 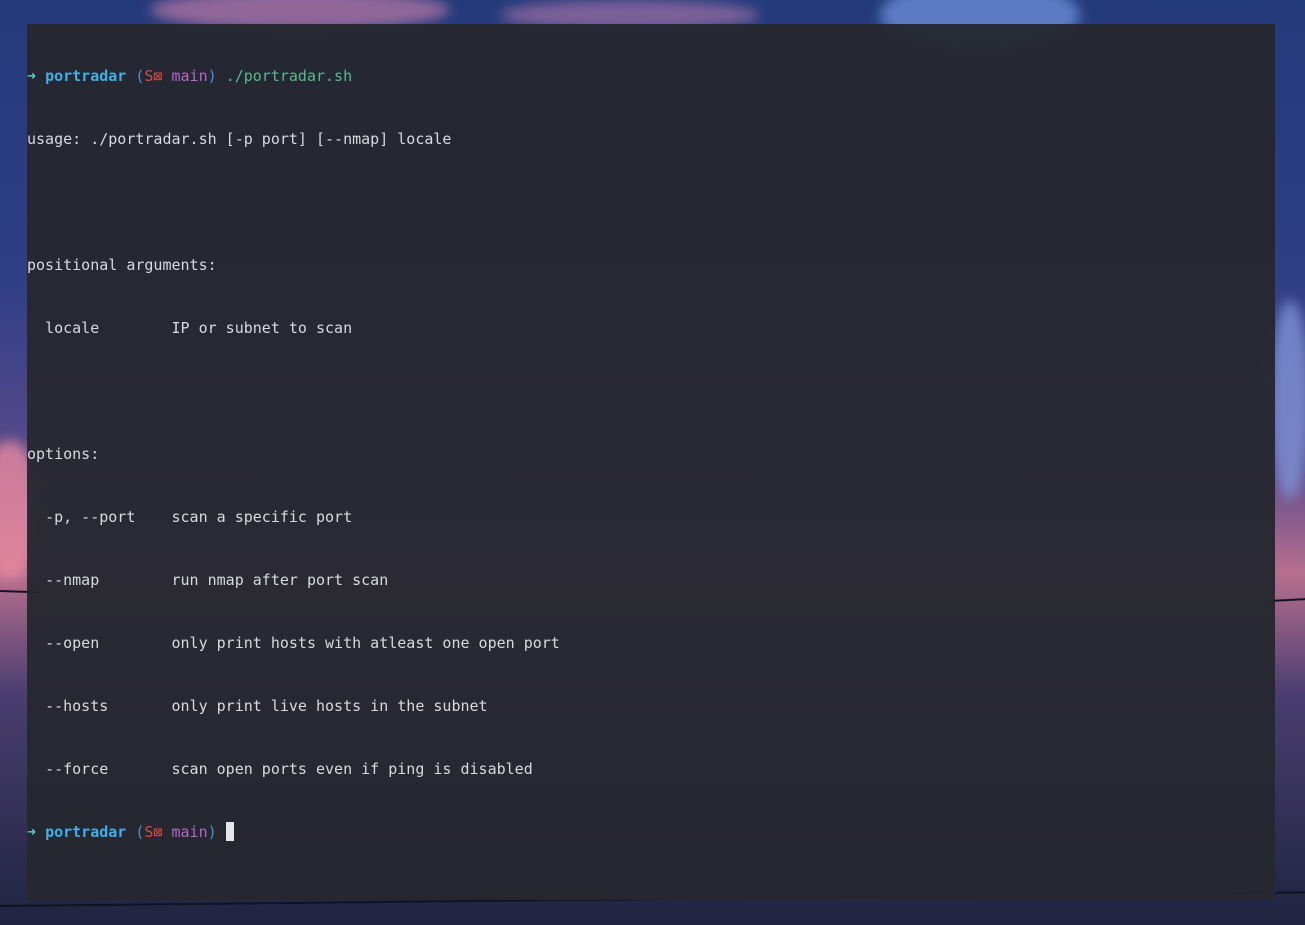 What do you see at coordinates (651, 328) in the screenshot?
I see `positional-row: locale IP or subnet to scan` at bounding box center [651, 328].